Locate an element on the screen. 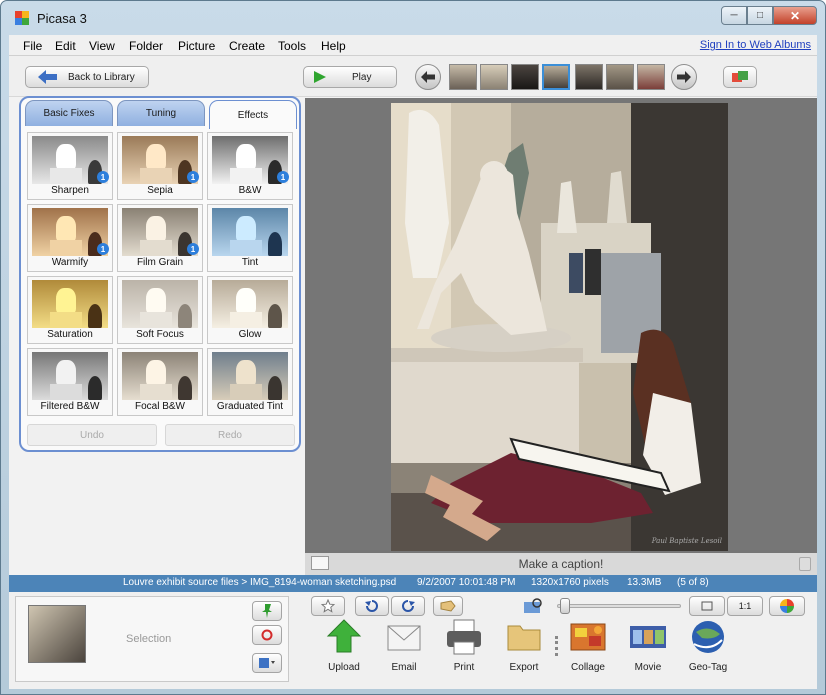  movie-label: Movie is located at coordinates (648, 667).